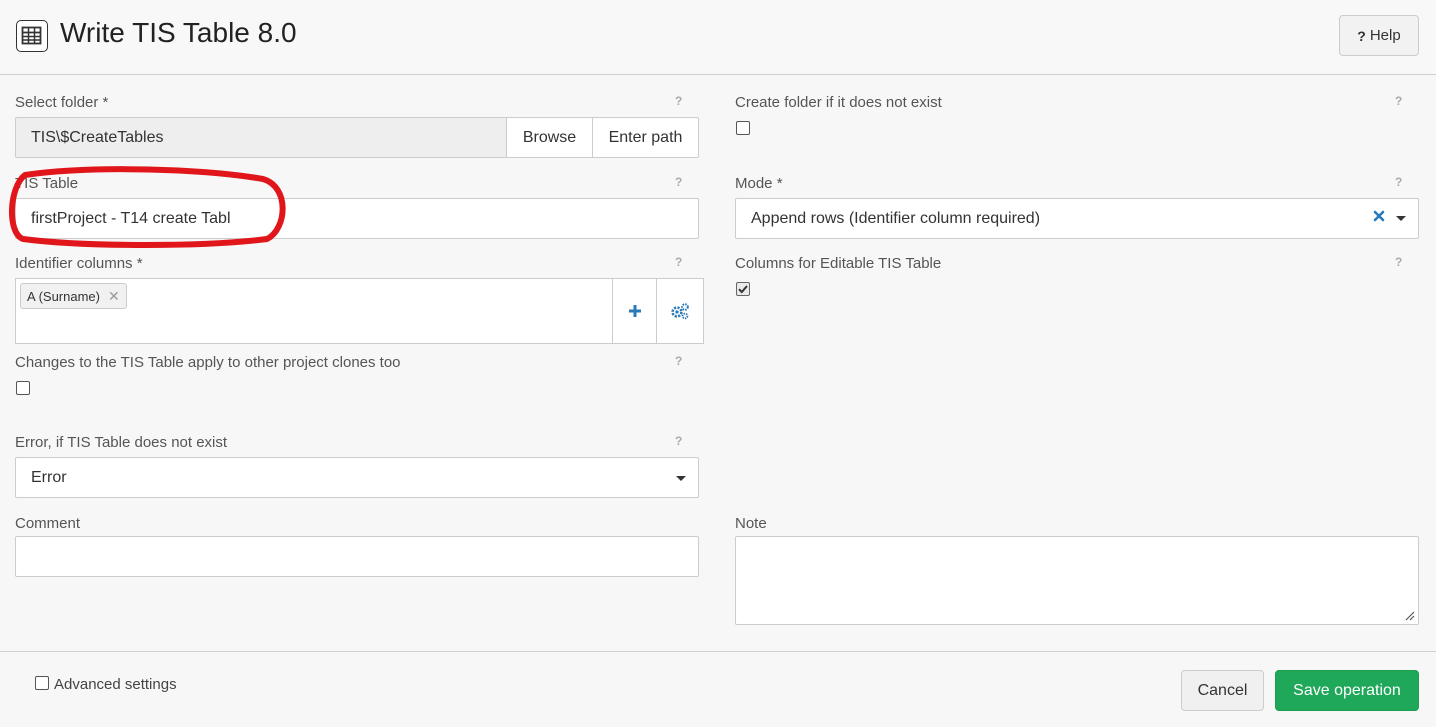 Image resolution: width=1436 pixels, height=727 pixels. I want to click on clone-changes-checkbox, so click(23, 388).